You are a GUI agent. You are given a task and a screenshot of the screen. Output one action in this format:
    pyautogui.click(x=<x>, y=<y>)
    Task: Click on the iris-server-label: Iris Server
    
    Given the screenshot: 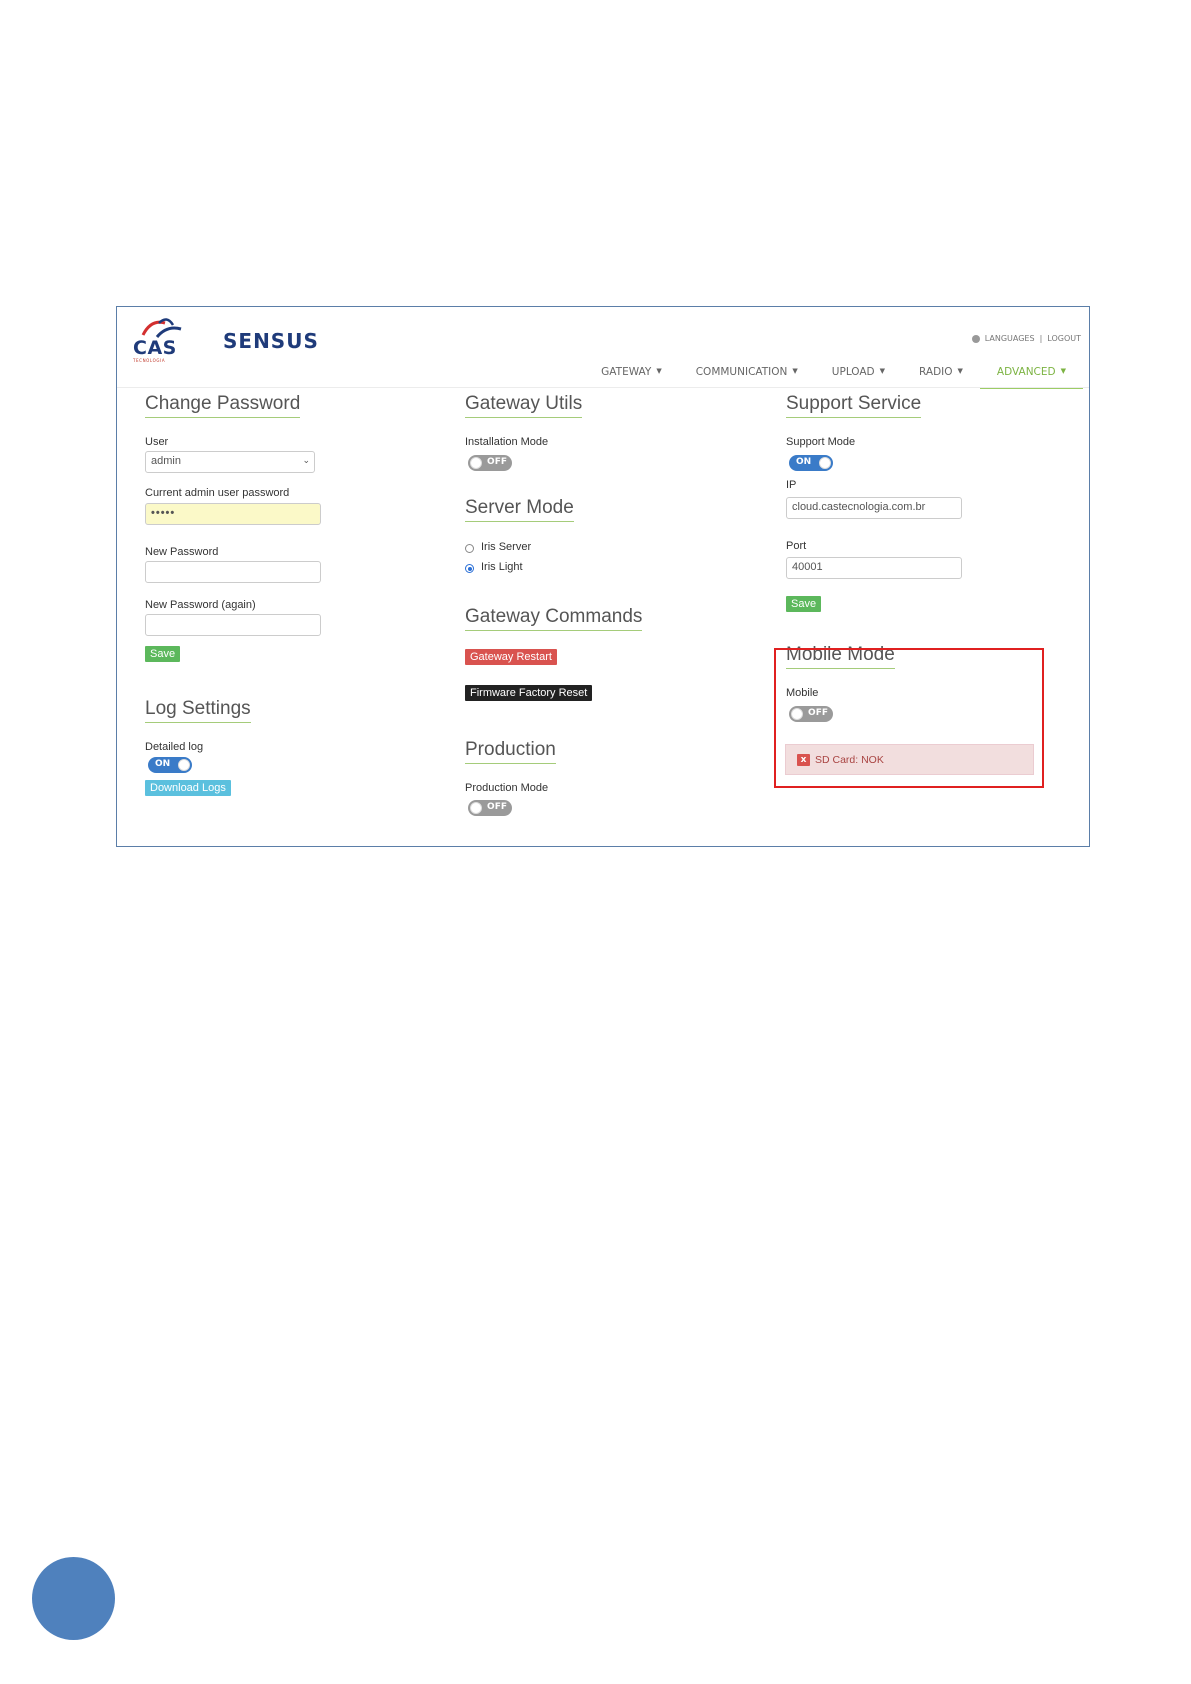 What is the action you would take?
    pyautogui.click(x=506, y=547)
    